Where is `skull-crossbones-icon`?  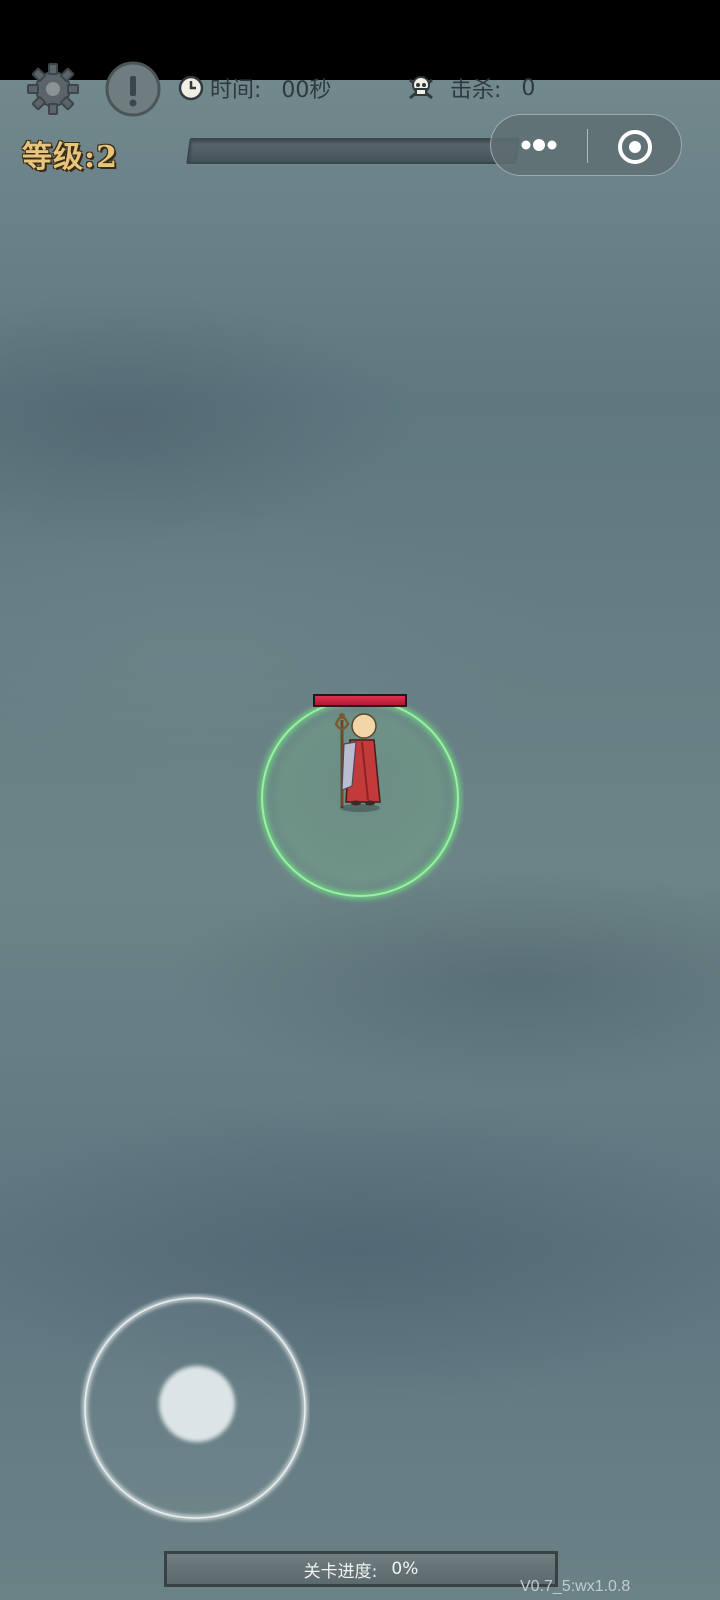 skull-crossbones-icon is located at coordinates (421, 88).